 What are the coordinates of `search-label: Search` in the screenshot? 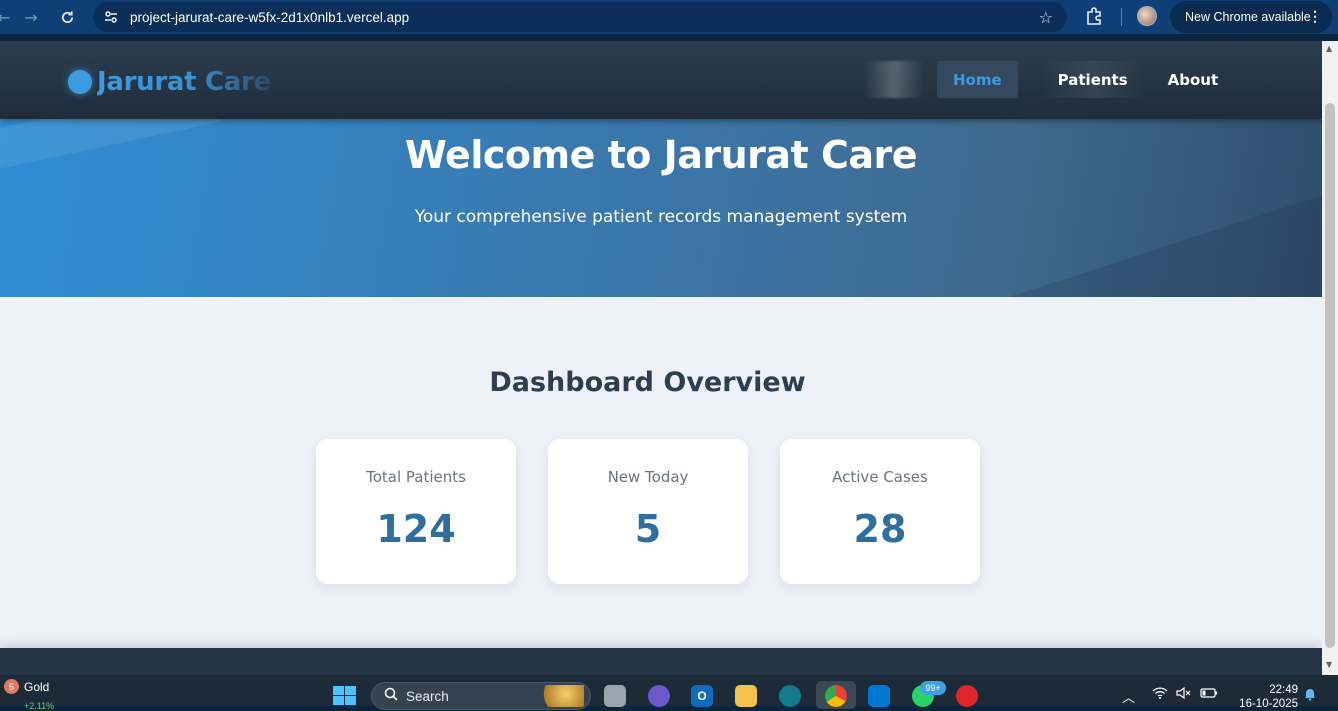 It's located at (427, 696).